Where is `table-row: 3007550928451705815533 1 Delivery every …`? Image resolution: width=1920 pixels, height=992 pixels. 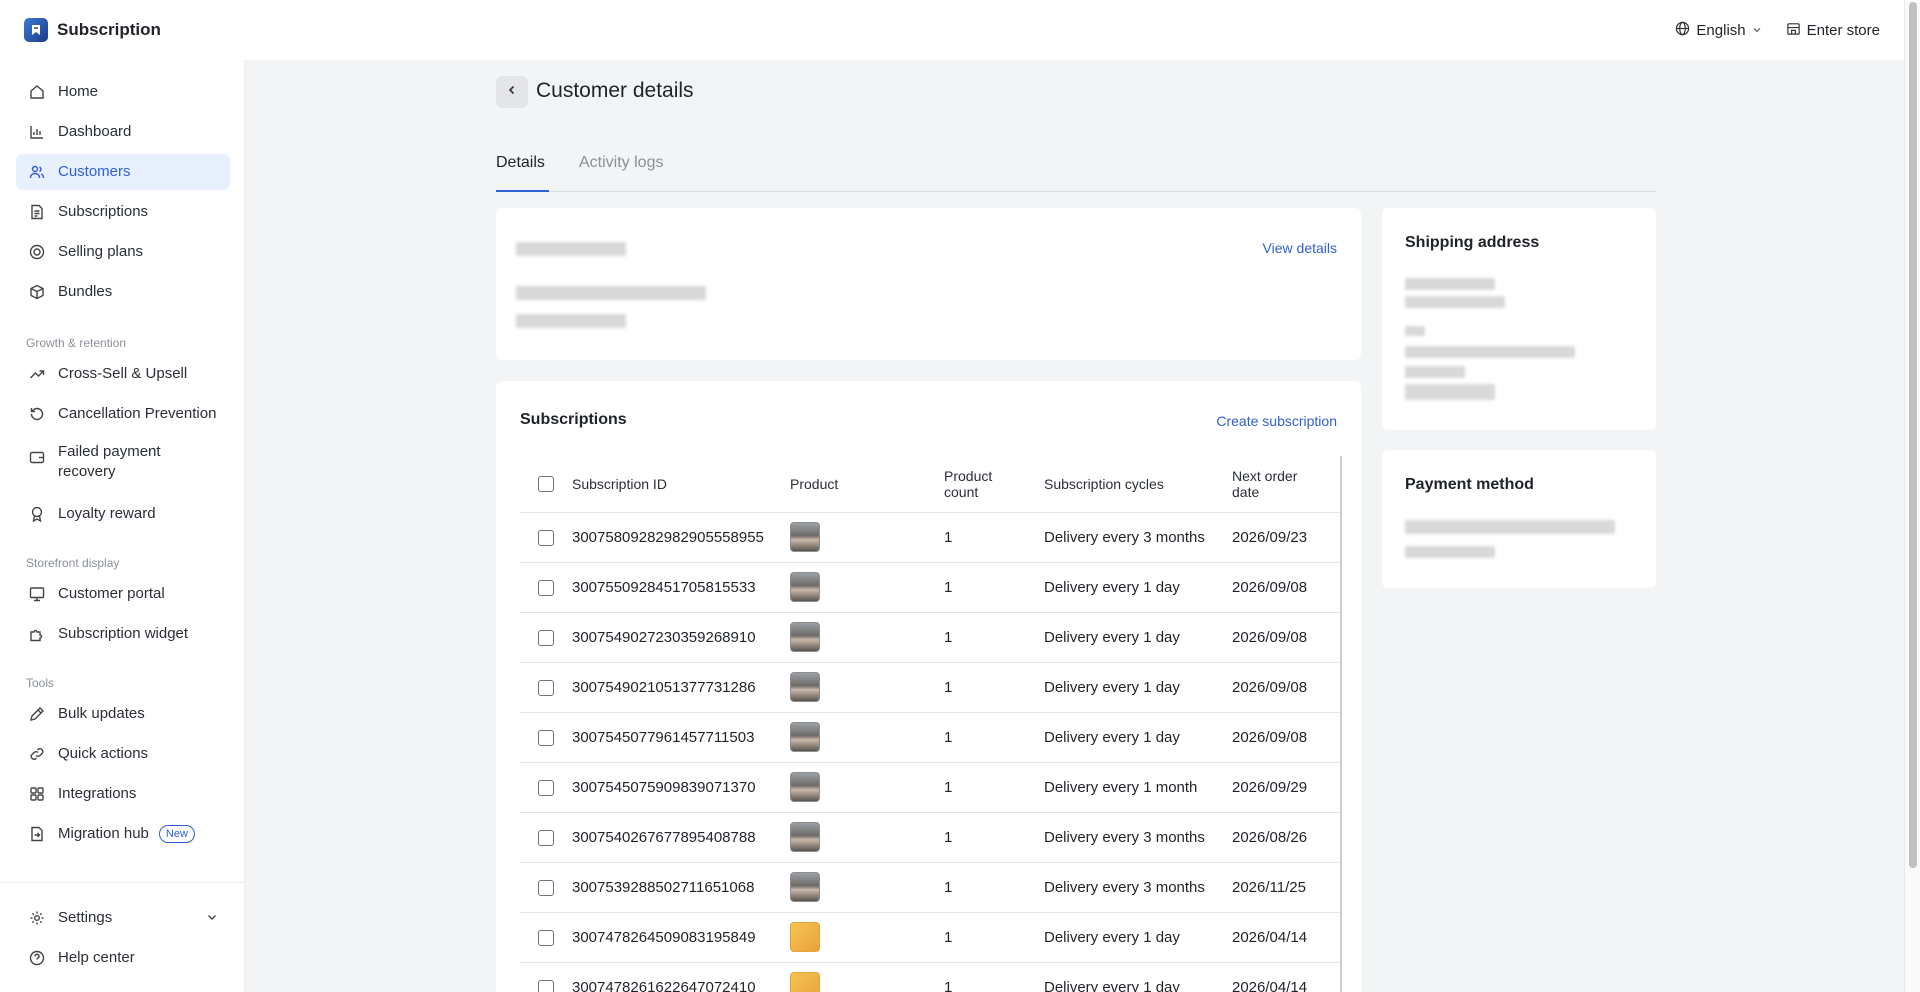
table-row: 3007550928451705815533 1 Delivery every … is located at coordinates (930, 587).